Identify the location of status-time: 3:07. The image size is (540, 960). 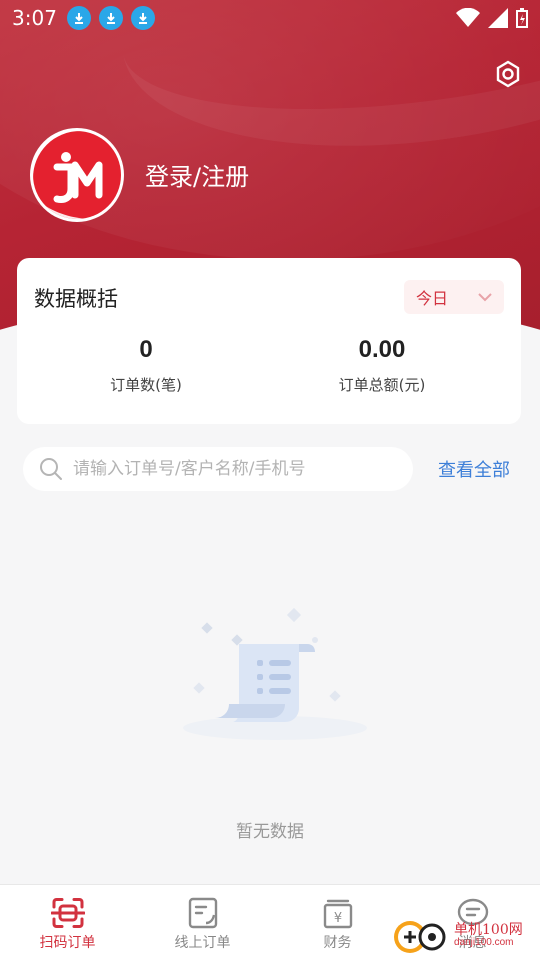
(34, 18).